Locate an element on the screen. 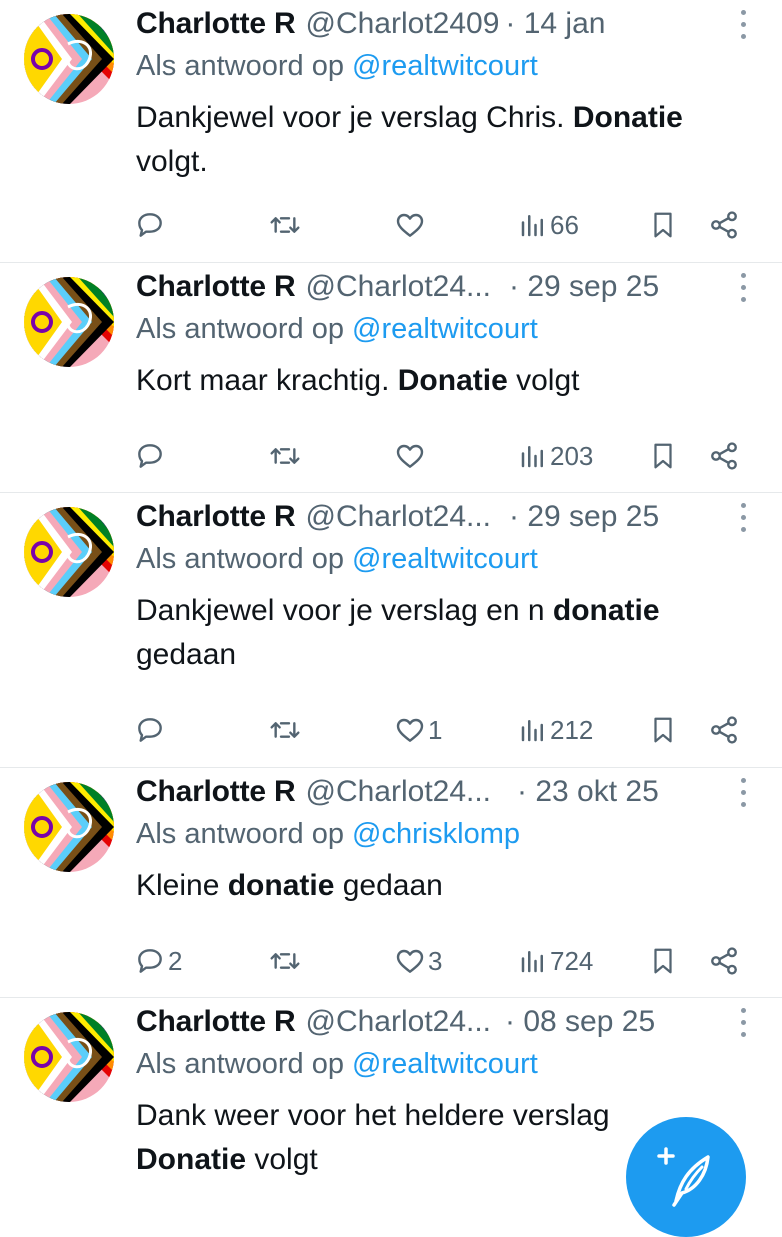 This screenshot has height=1237, width=782. text-segment: volgt. is located at coordinates (172, 161).